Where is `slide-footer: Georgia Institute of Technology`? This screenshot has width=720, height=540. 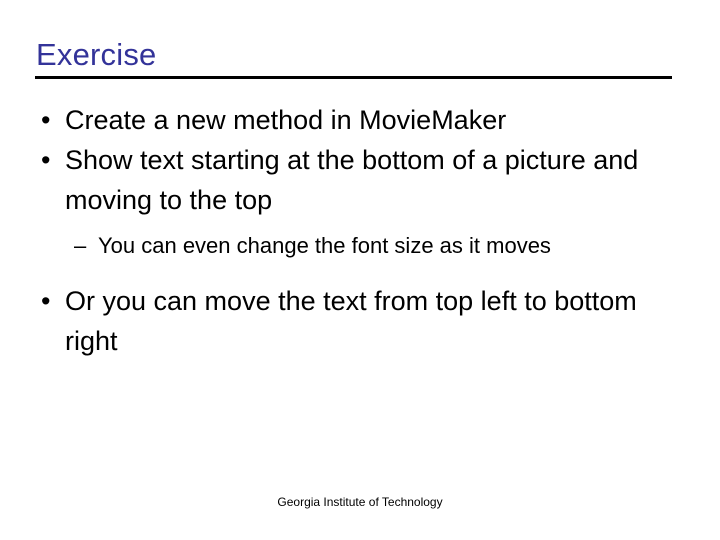 slide-footer: Georgia Institute of Technology is located at coordinates (360, 502).